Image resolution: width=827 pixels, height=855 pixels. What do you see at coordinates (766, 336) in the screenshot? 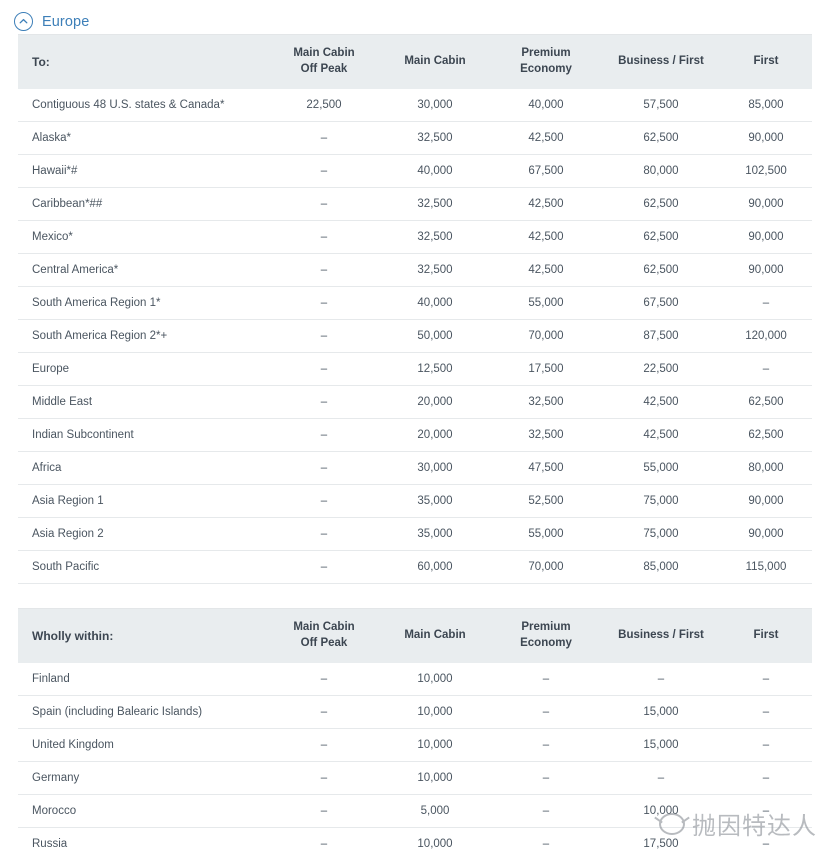
I see `cell-value: 120,000` at bounding box center [766, 336].